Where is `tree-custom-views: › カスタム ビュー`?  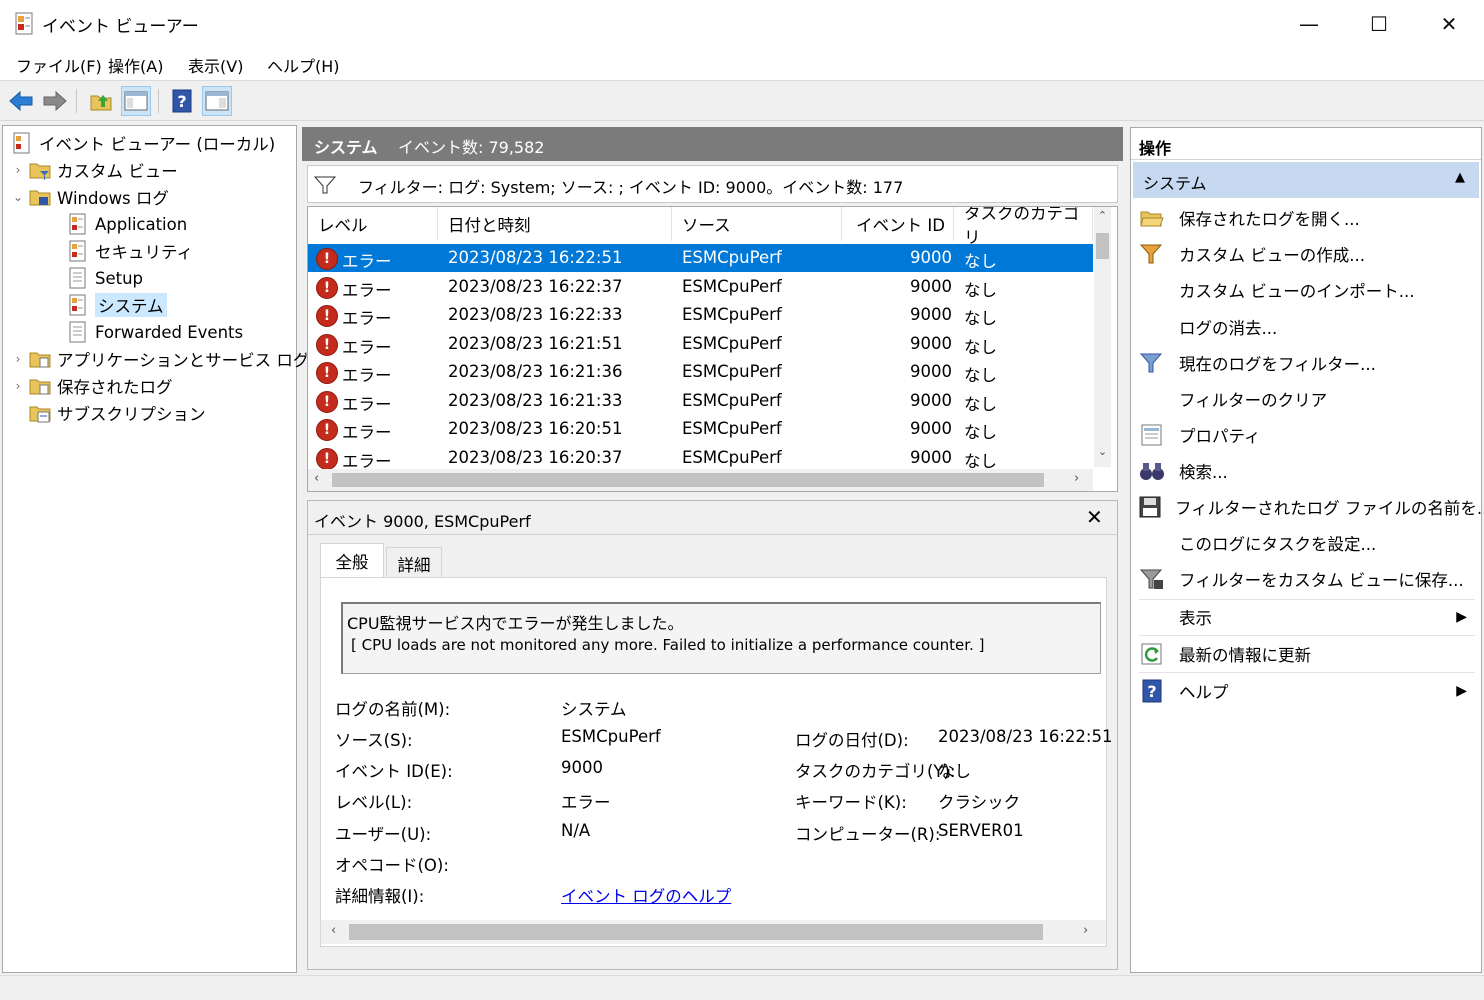
tree-custom-views: › カスタム ビュー is located at coordinates (94, 170).